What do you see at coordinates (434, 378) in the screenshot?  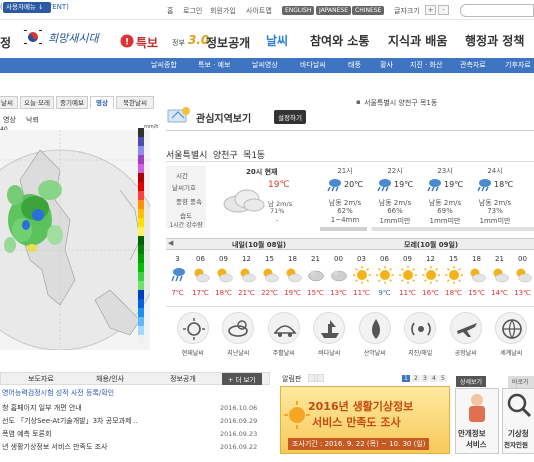 I see `notice-page: 4` at bounding box center [434, 378].